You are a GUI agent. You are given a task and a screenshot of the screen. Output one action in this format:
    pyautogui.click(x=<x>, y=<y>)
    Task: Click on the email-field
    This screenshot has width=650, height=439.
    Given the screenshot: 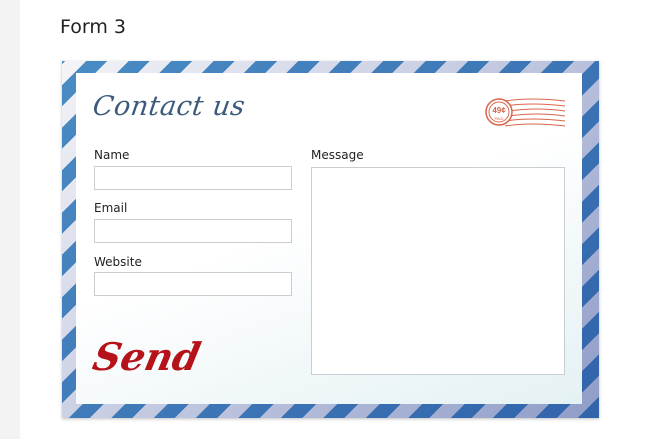 What is the action you would take?
    pyautogui.click(x=193, y=231)
    